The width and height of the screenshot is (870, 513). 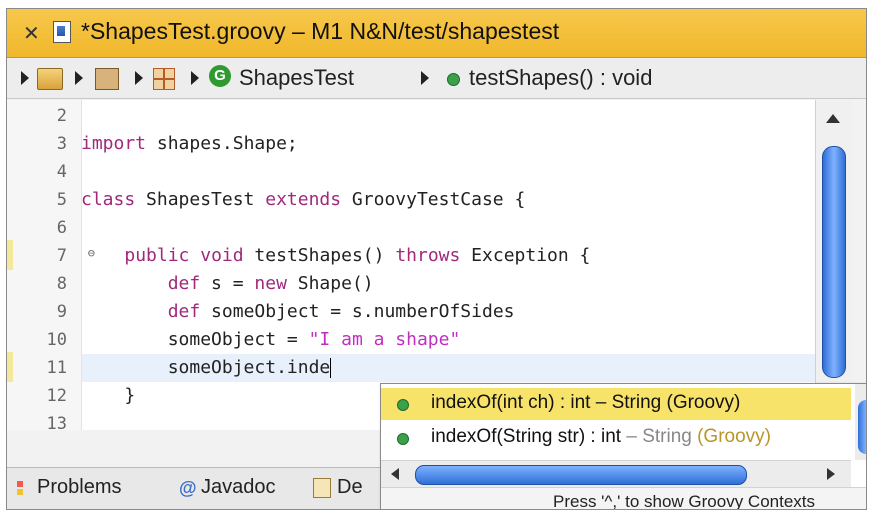 What do you see at coordinates (50, 79) in the screenshot?
I see `project-icon` at bounding box center [50, 79].